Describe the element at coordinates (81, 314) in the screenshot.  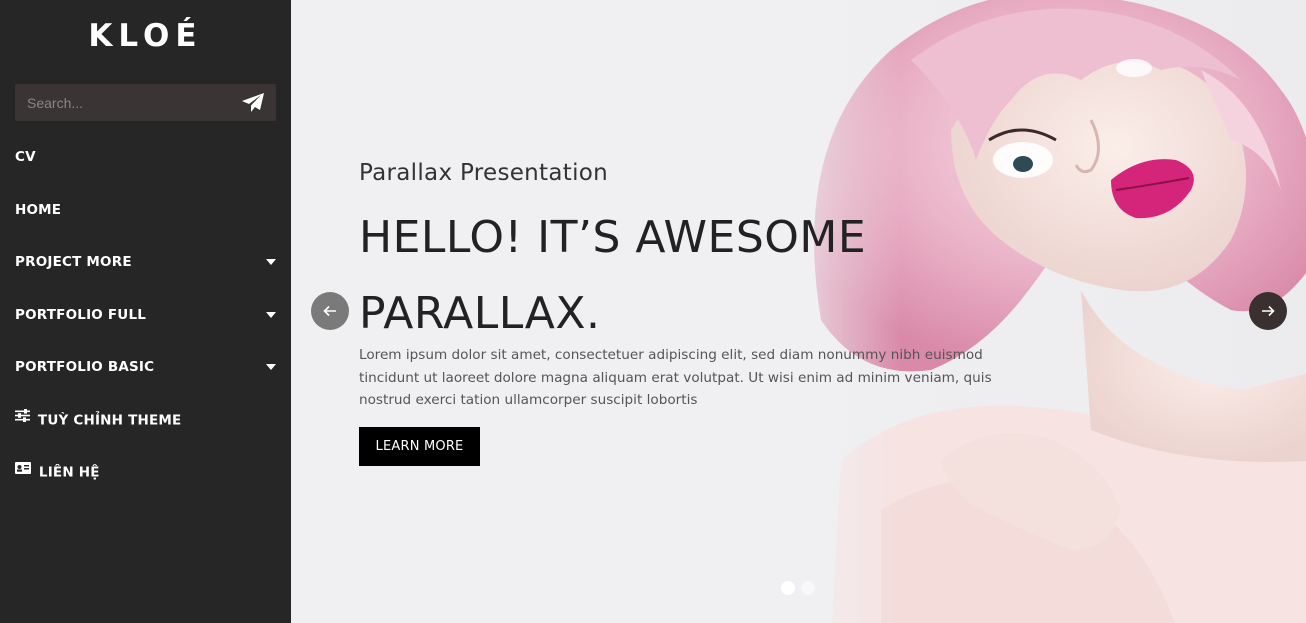
I see `nav-item-label: PORTFOLIO FULL` at that location.